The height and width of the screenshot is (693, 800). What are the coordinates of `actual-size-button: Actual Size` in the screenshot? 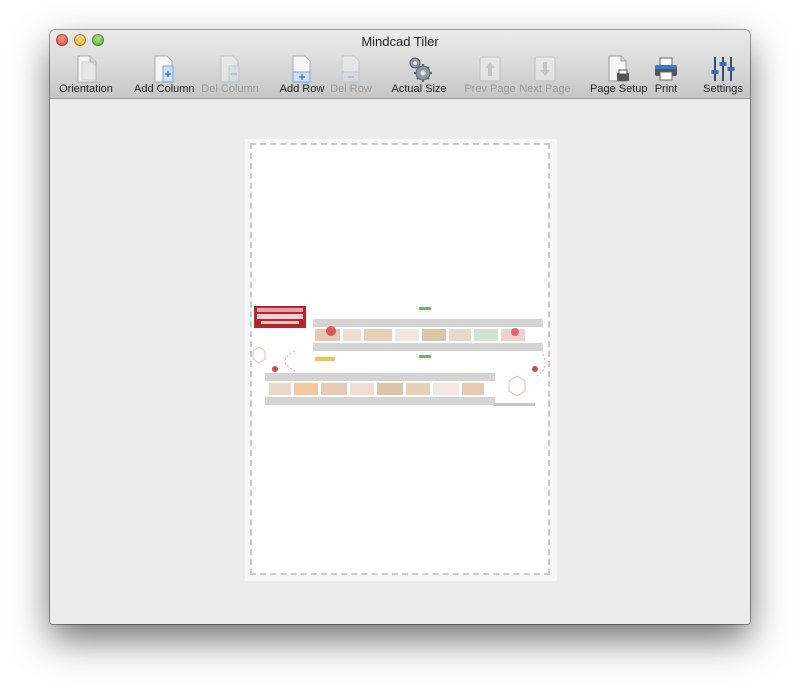 It's located at (419, 75).